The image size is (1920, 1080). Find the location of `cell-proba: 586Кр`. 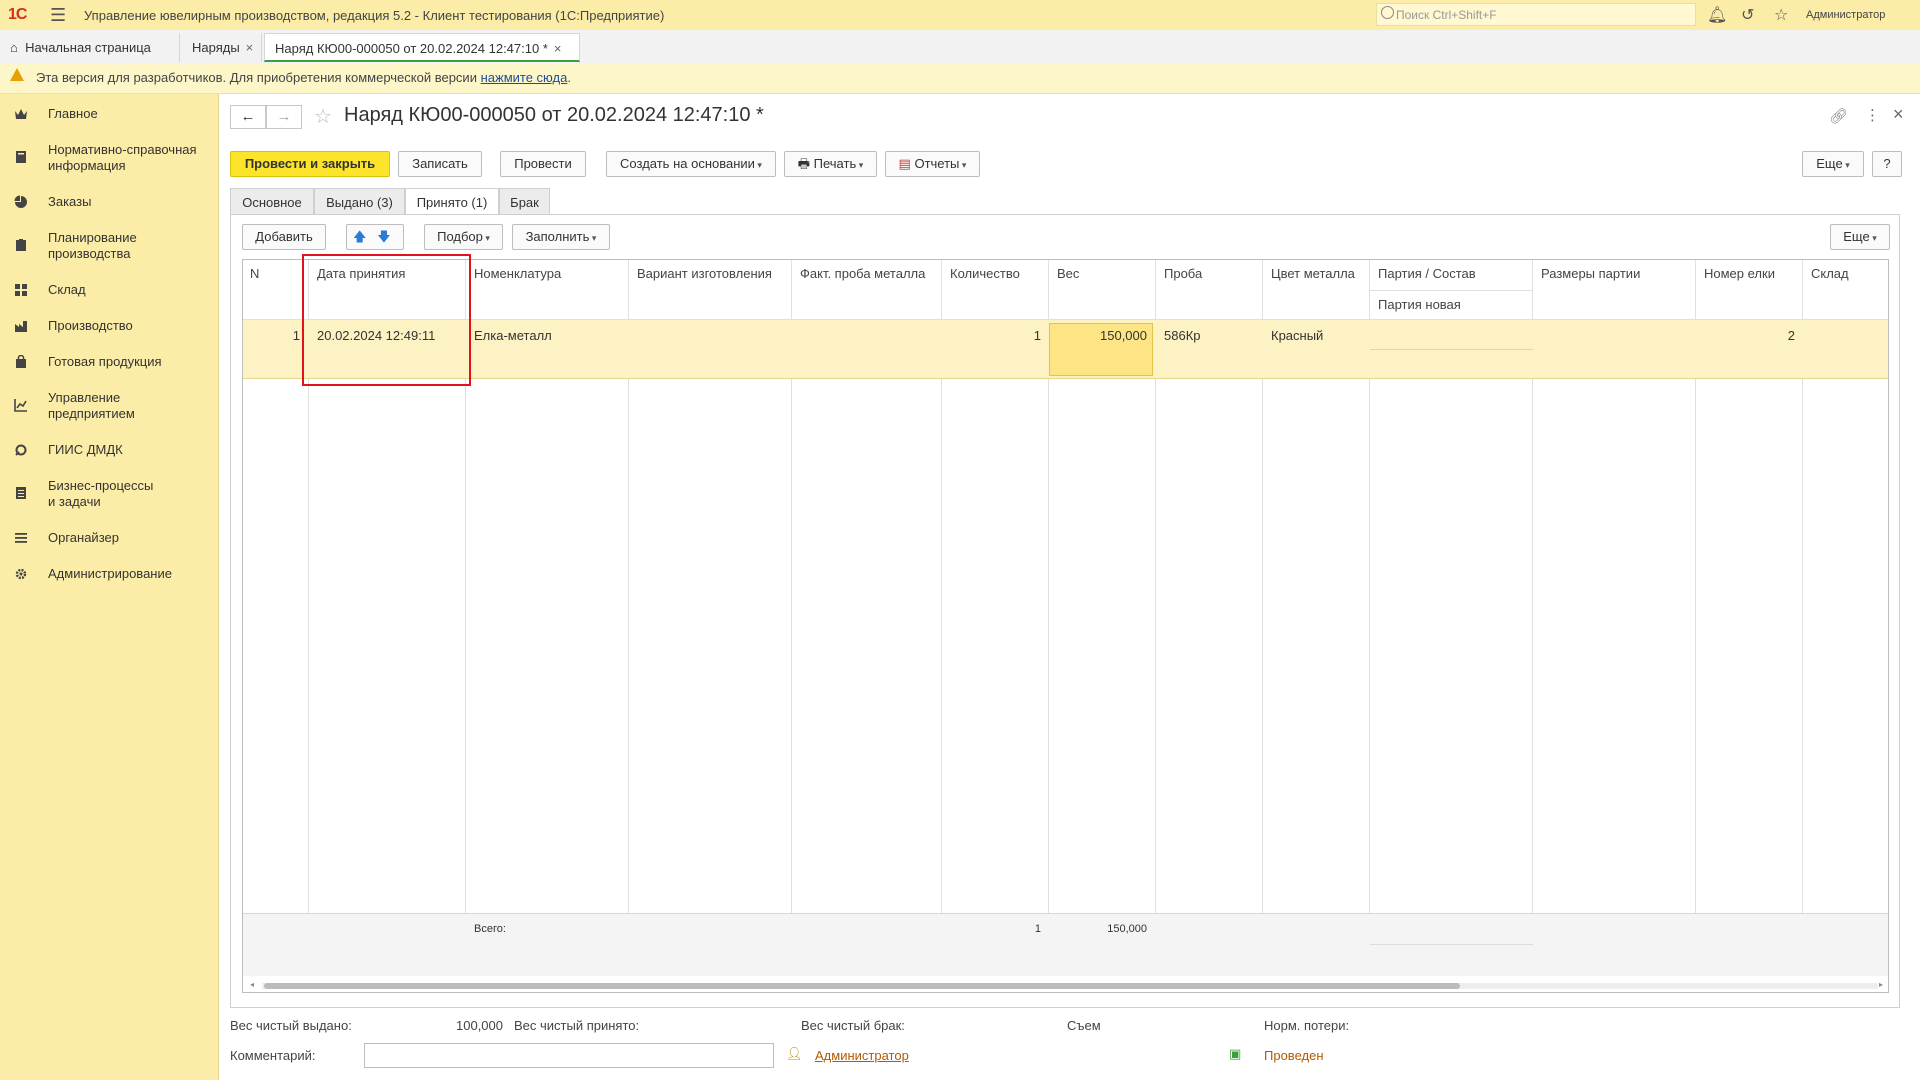

cell-proba: 586Кр is located at coordinates (1182, 335).